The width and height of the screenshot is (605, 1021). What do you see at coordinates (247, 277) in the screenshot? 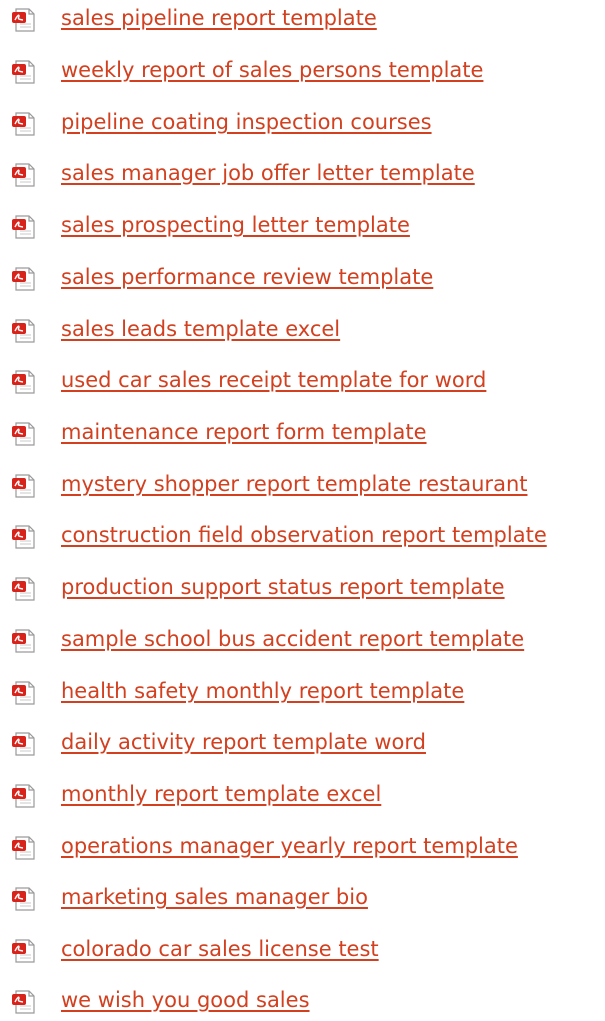
I see `document-link: sales performance review template` at bounding box center [247, 277].